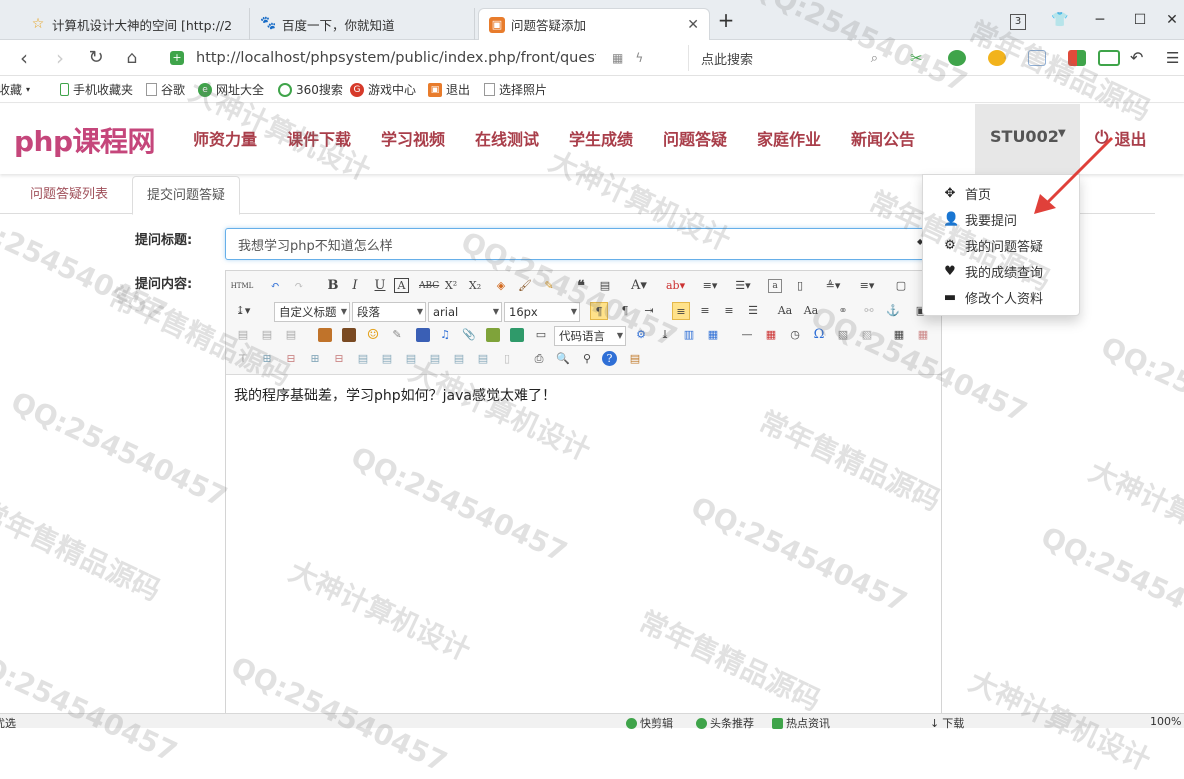 This screenshot has height=779, width=1184. I want to click on insert-table-icon: ▦, so click(899, 335).